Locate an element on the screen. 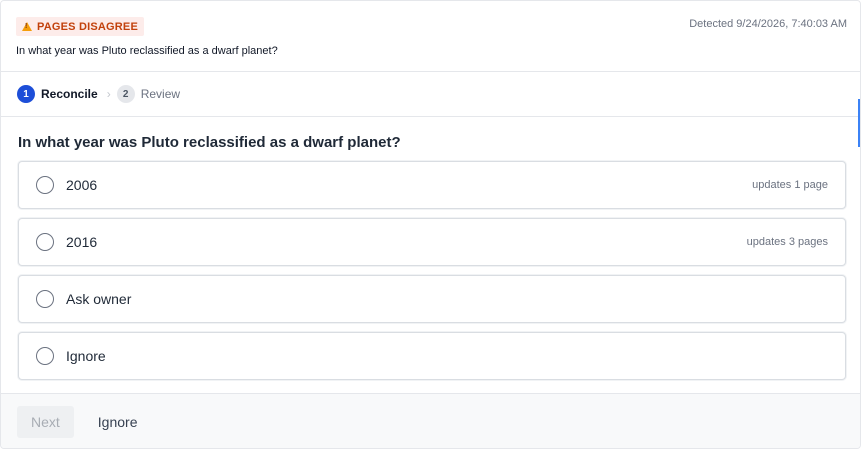 This screenshot has height=450, width=862. ignore-button: Ignore is located at coordinates (118, 422).